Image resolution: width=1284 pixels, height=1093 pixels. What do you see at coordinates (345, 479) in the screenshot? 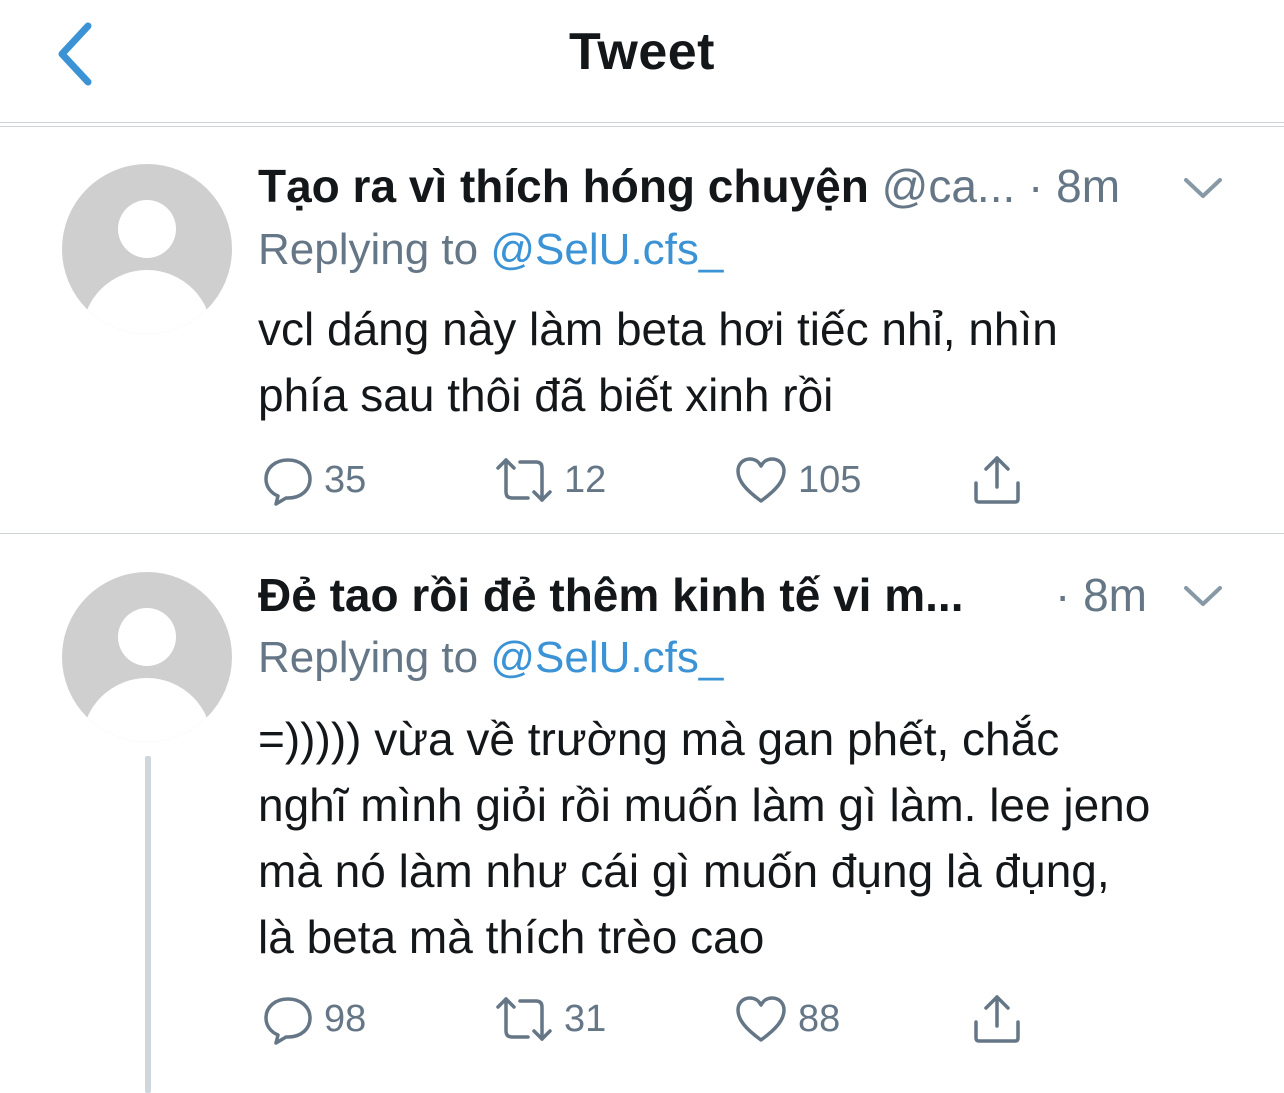
I see `reply-count: 35` at bounding box center [345, 479].